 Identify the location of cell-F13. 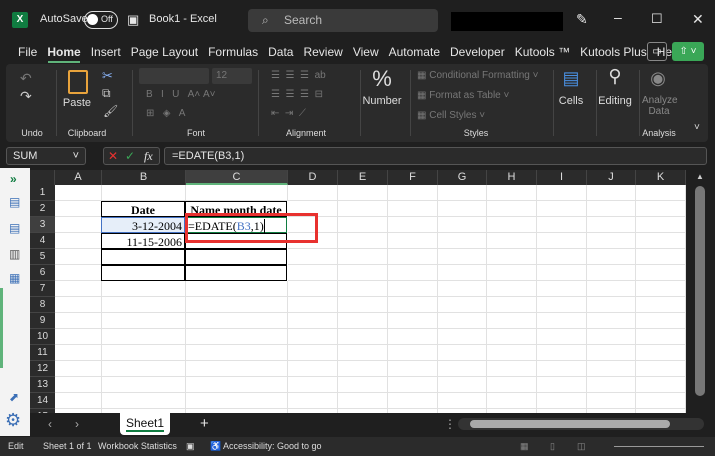
(413, 385).